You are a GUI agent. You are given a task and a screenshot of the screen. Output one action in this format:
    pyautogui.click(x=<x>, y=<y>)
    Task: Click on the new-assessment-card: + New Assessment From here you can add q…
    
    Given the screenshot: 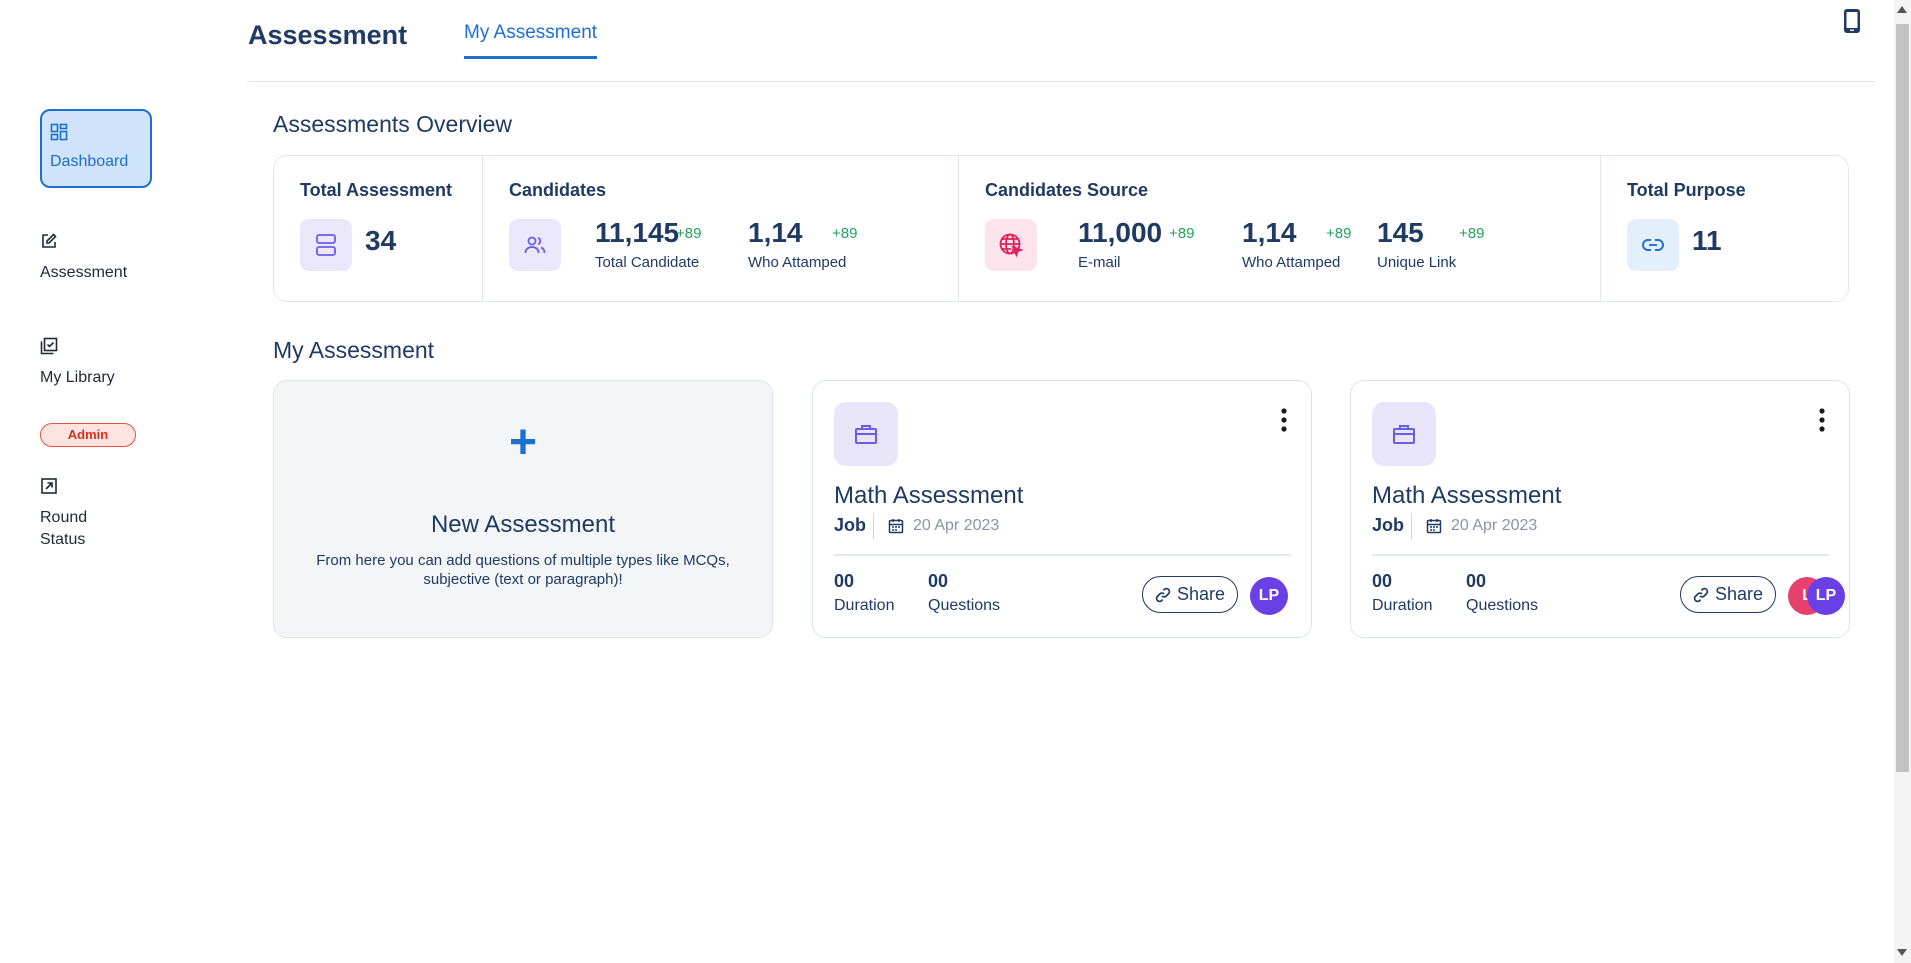 What is the action you would take?
    pyautogui.click(x=523, y=509)
    